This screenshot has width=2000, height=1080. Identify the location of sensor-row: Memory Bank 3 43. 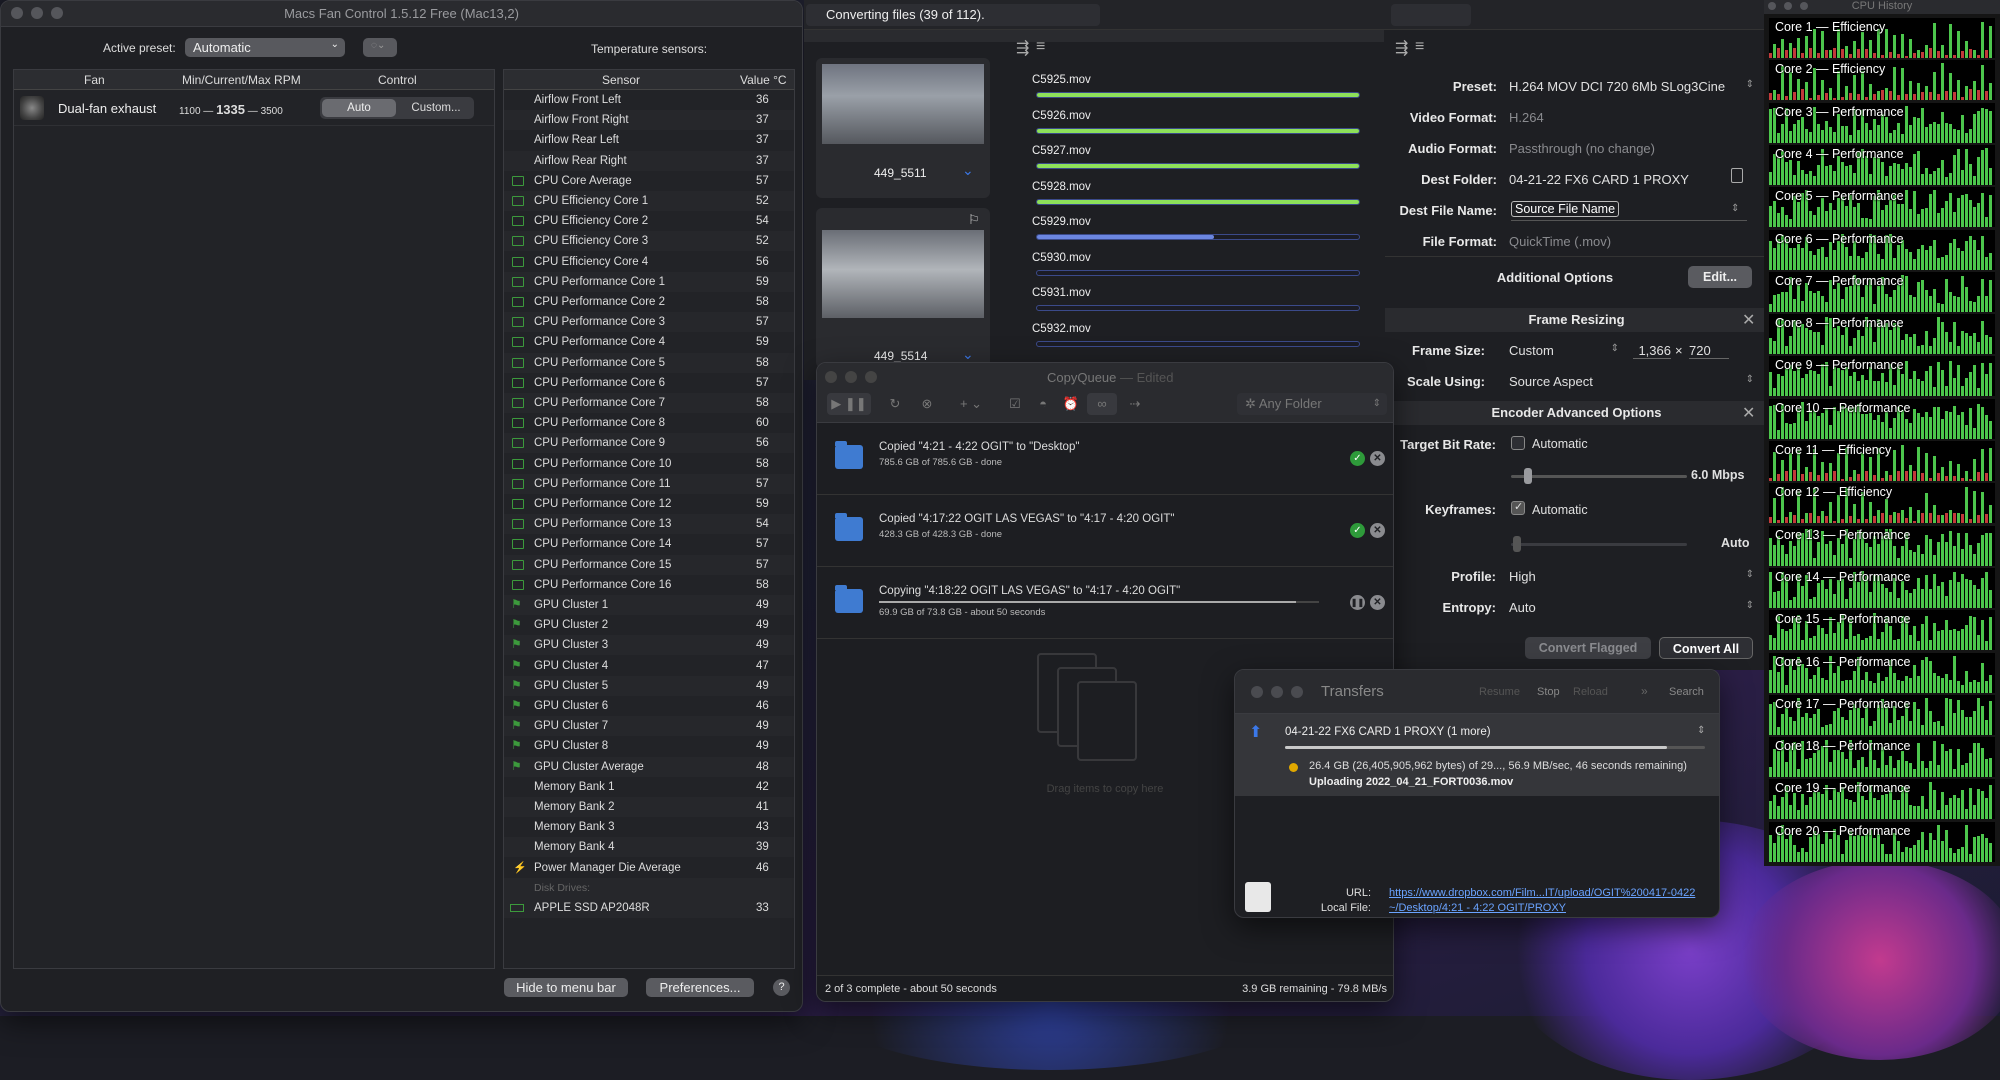
(649, 827).